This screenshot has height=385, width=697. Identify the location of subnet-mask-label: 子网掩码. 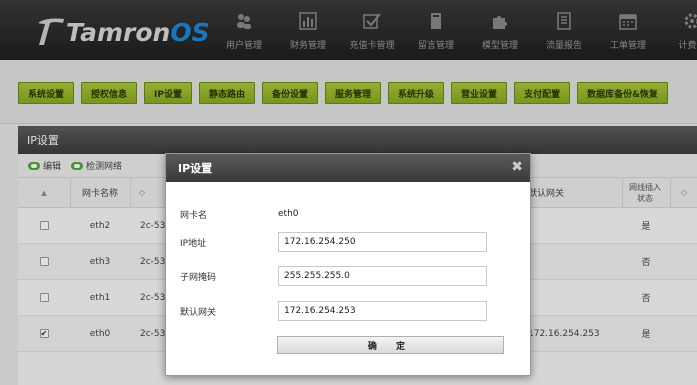
(198, 277).